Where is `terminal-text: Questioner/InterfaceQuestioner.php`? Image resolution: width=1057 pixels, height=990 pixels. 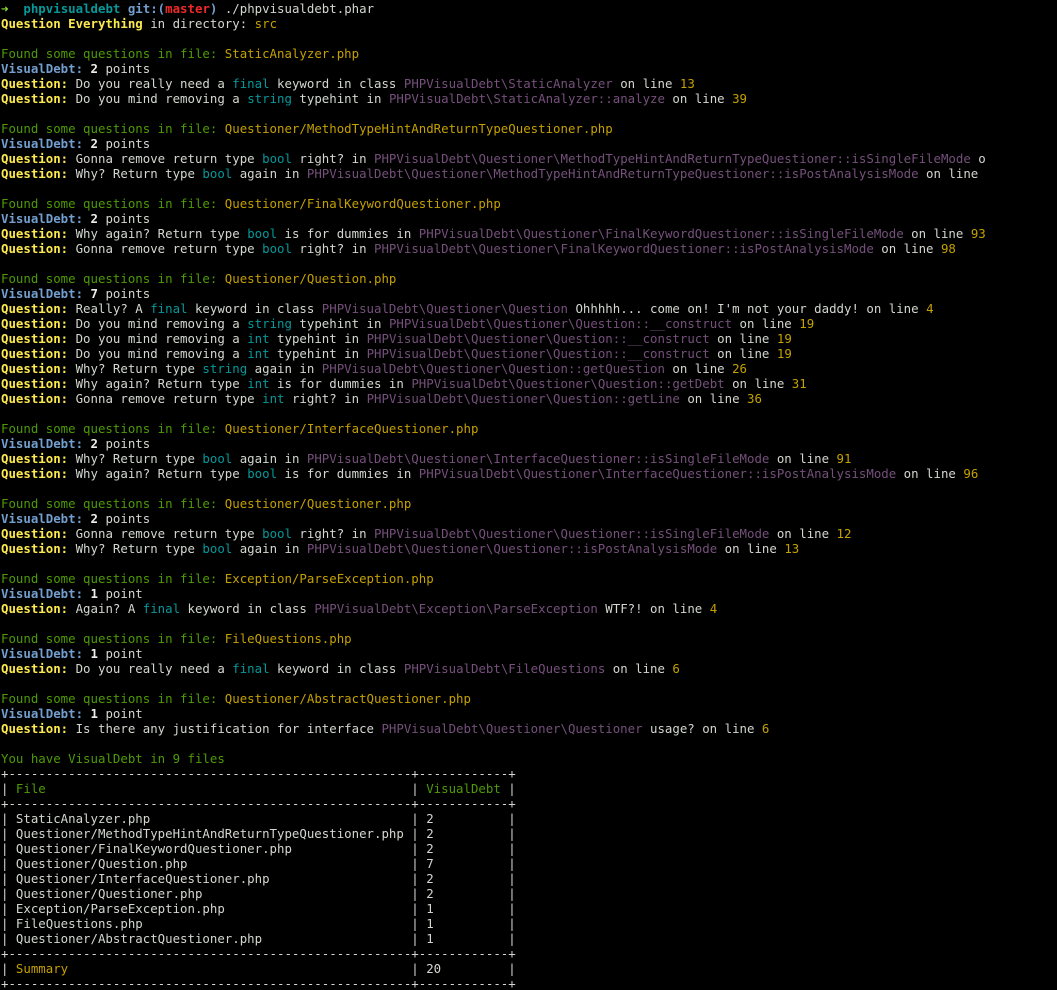
terminal-text: Questioner/InterfaceQuestioner.php is located at coordinates (351, 428).